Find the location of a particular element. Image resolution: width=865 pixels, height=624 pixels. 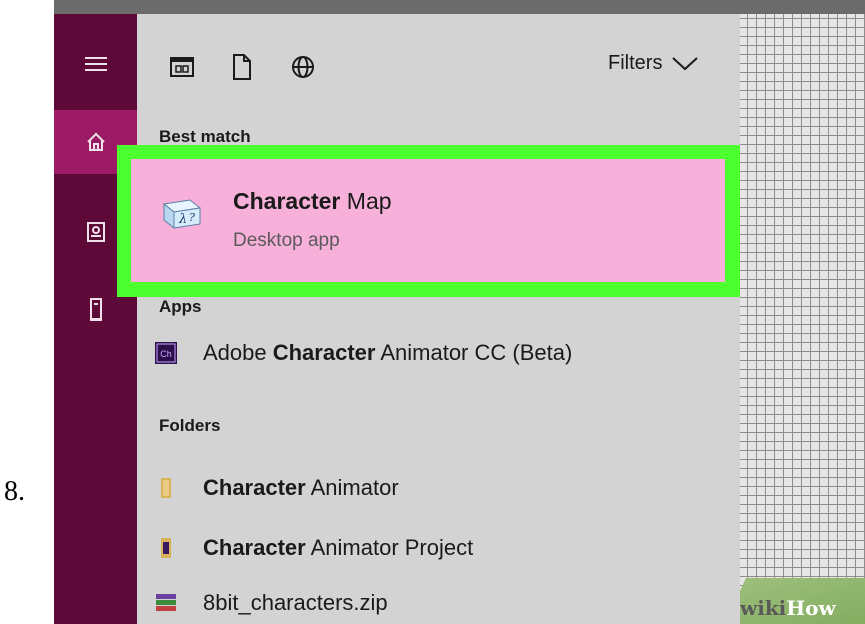

home-icon is located at coordinates (95, 141).